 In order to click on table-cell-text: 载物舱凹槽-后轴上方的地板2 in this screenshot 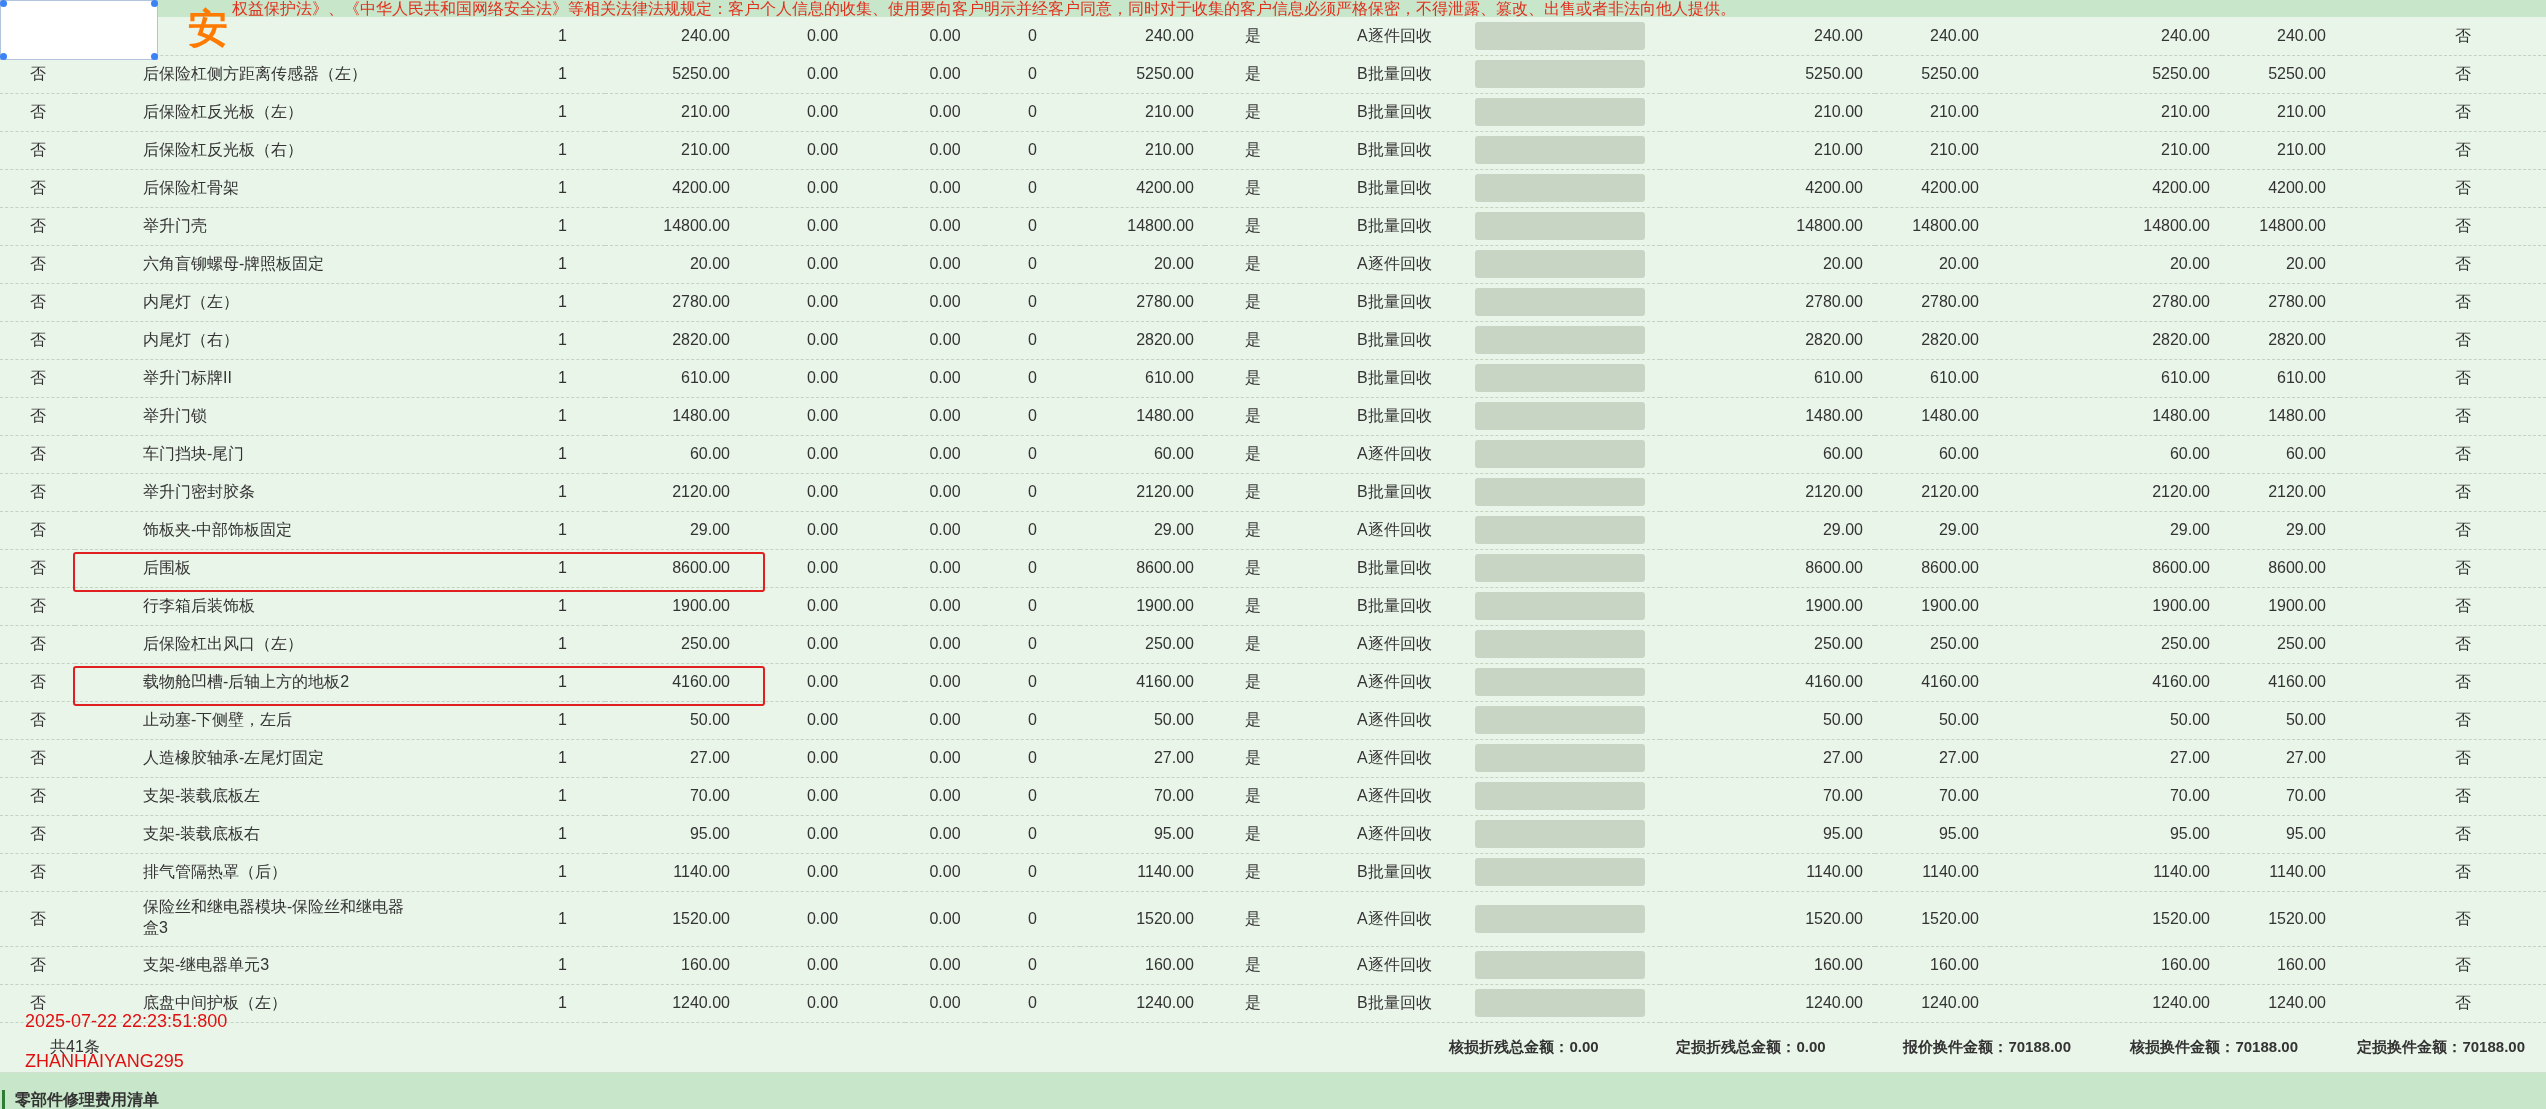, I will do `click(246, 682)`.